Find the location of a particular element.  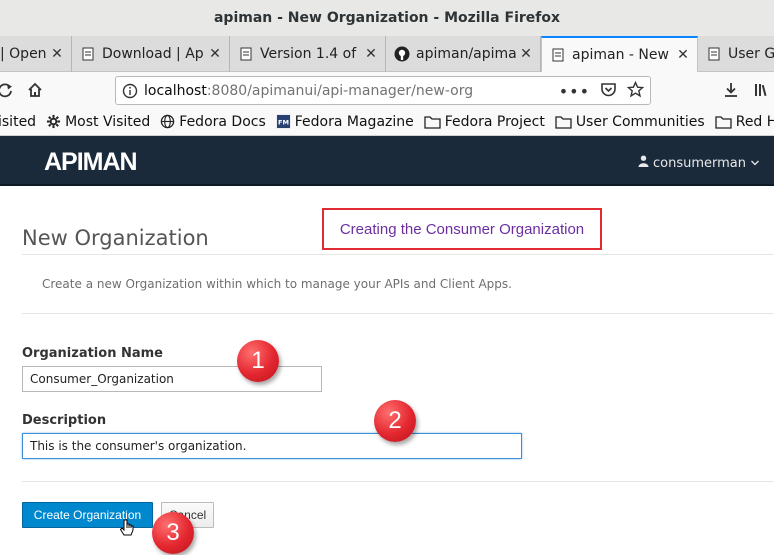

user-menu: consumerman is located at coordinates (699, 163).